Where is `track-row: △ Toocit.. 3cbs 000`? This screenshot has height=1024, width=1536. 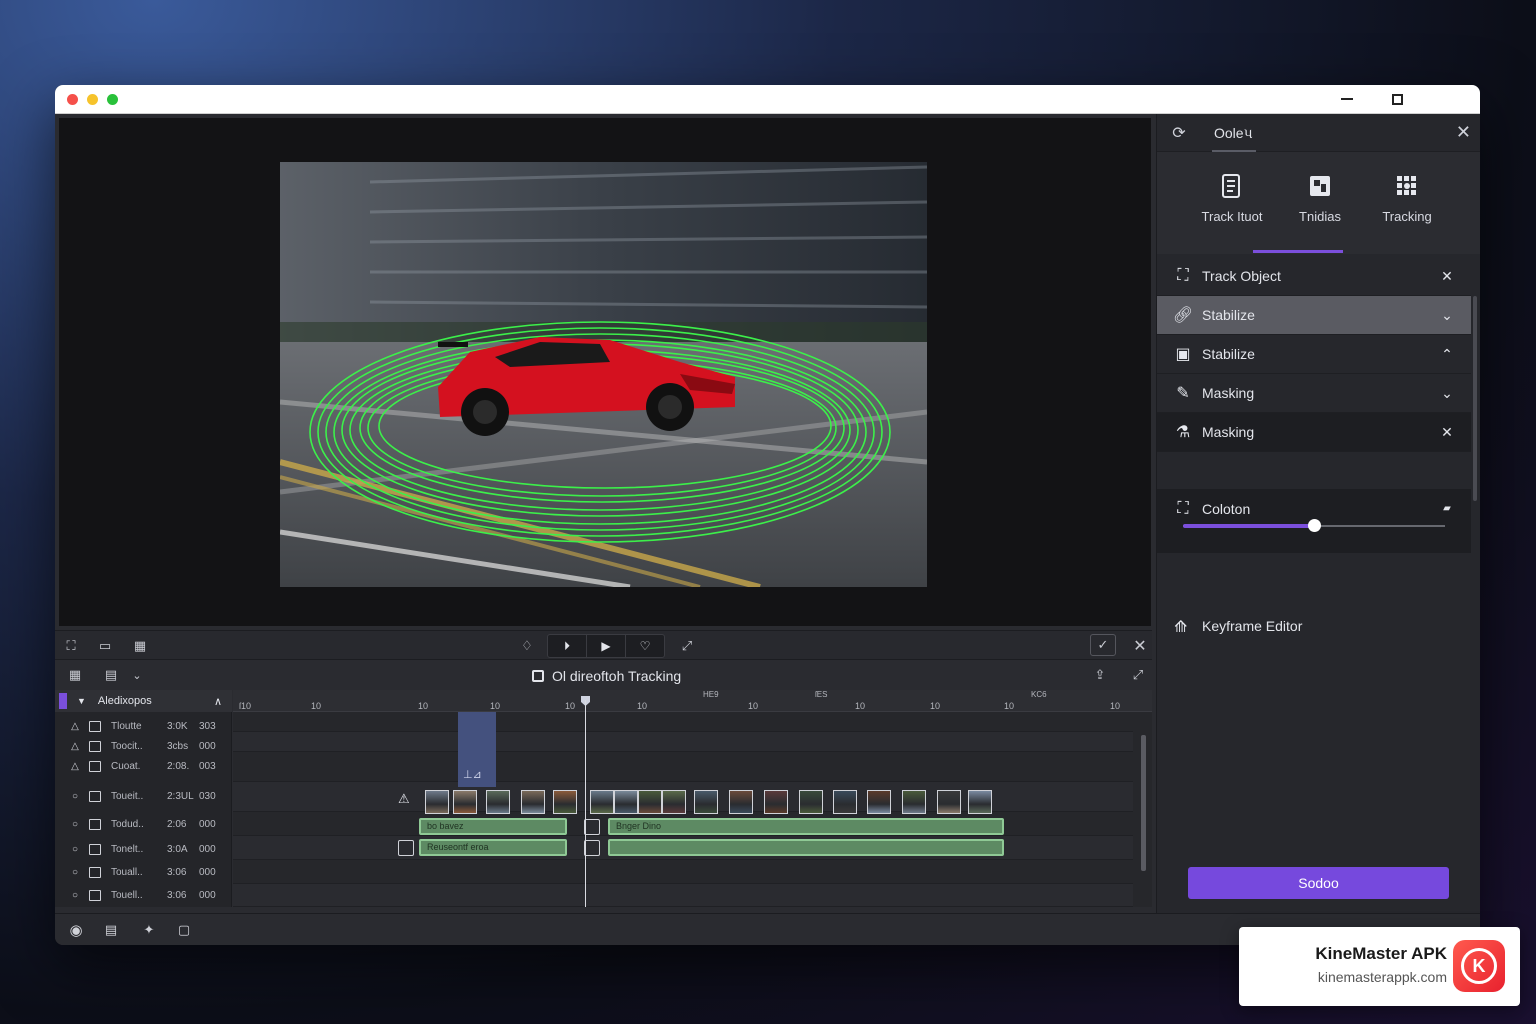
track-row: △ Toocit.. 3cbs 000 is located at coordinates (143, 746).